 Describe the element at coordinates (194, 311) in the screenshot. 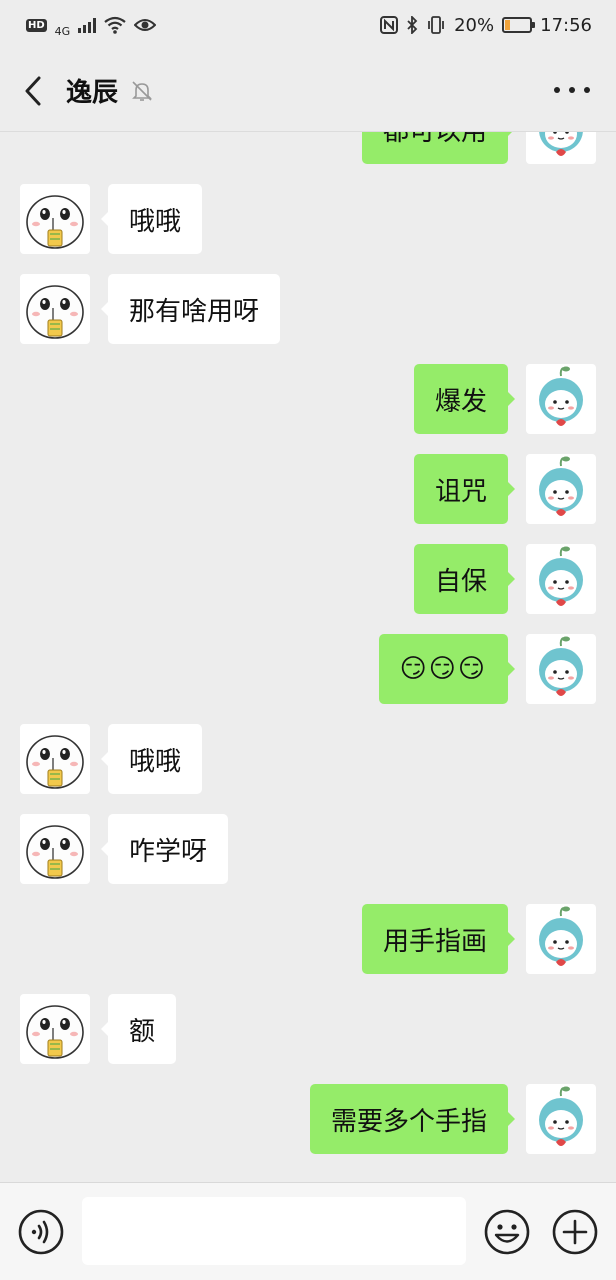

I see `message-text: 那有啥用呀` at that location.